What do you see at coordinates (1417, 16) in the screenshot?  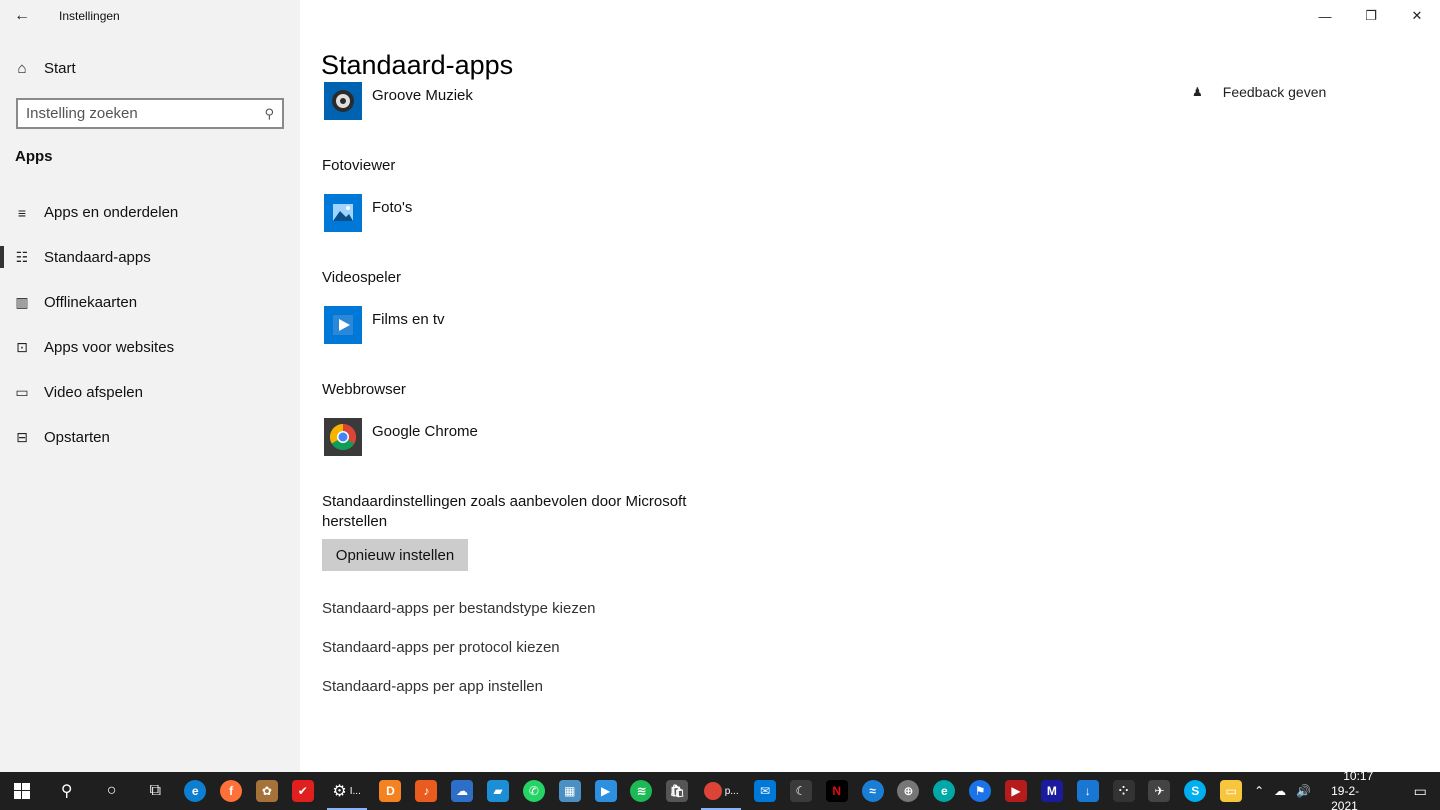 I see `close-button: ✕` at bounding box center [1417, 16].